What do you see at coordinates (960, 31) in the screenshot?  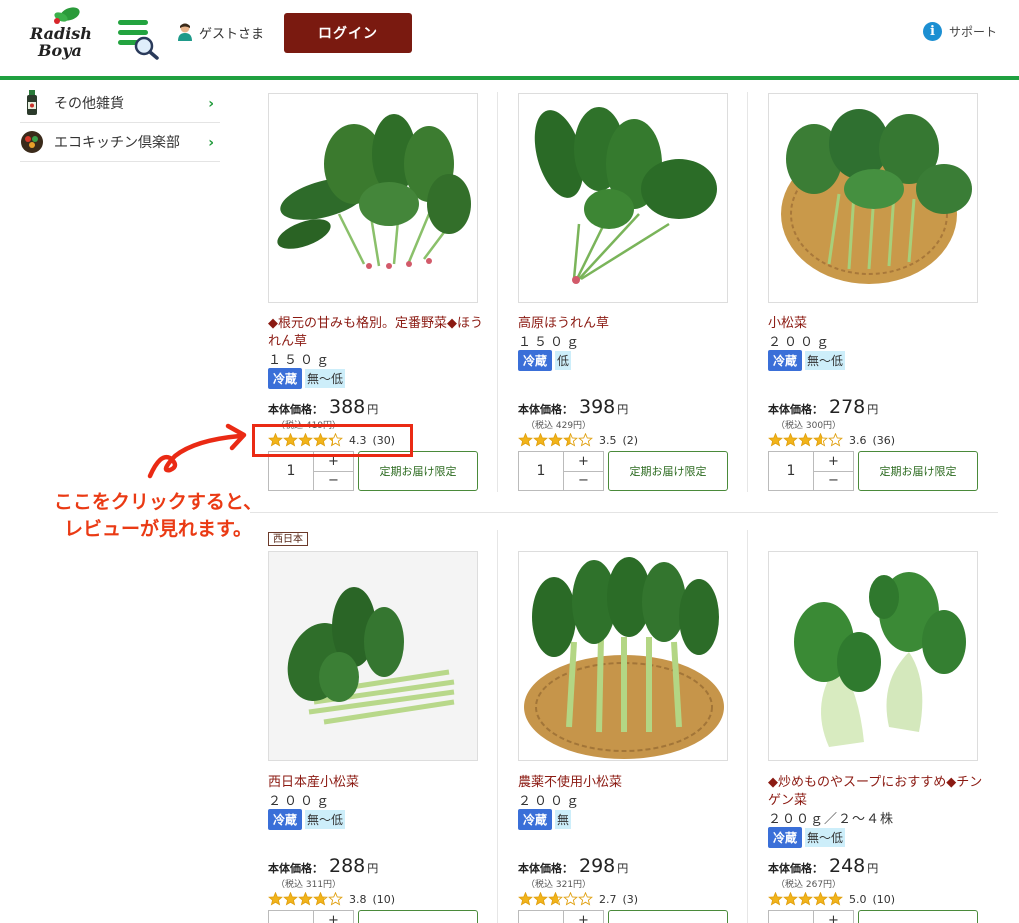 I see `support-link: i サポート` at bounding box center [960, 31].